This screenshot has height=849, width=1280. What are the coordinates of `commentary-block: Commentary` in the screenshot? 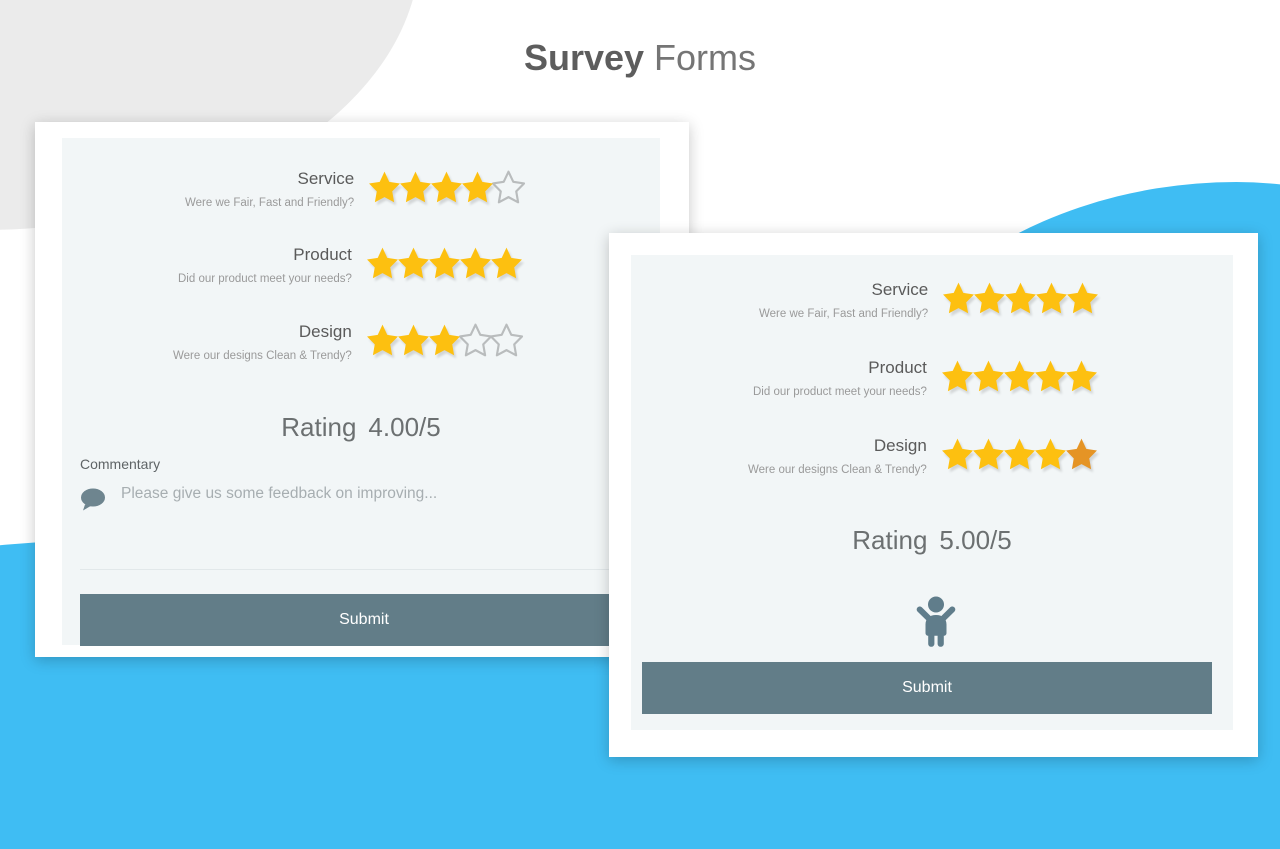 It's located at (360, 483).